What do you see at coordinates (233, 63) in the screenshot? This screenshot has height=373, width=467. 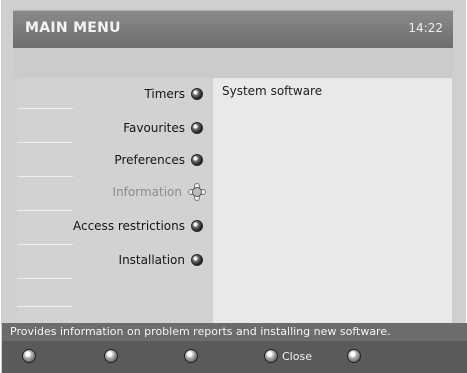 I see `header-spacer` at bounding box center [233, 63].